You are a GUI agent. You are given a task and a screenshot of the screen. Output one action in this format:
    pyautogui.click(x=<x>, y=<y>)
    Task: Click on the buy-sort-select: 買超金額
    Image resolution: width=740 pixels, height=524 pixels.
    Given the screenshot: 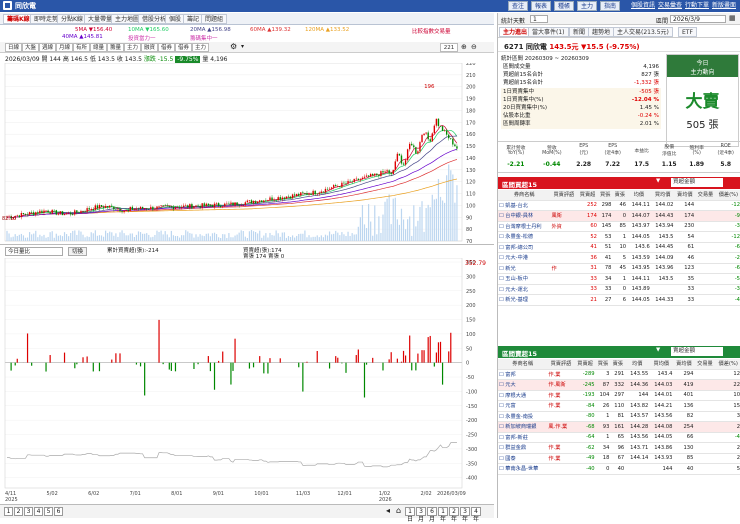 What is the action you would take?
    pyautogui.click(x=697, y=182)
    